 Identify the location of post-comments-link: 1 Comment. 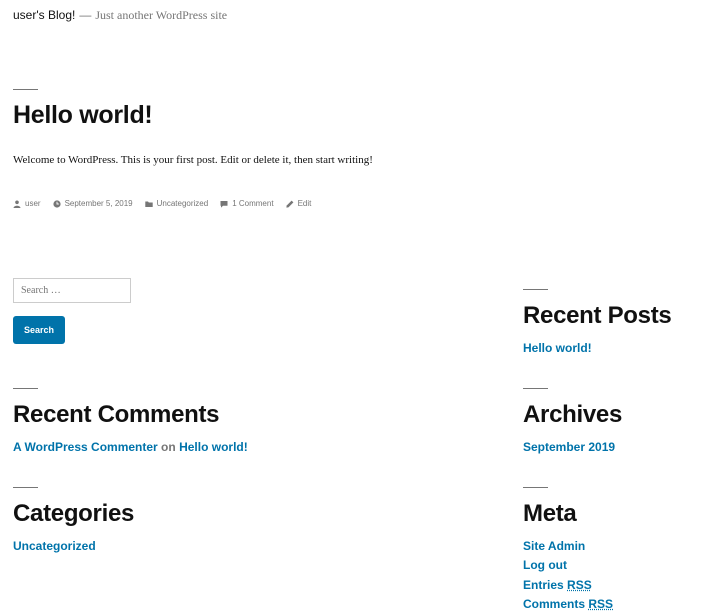
(252, 203).